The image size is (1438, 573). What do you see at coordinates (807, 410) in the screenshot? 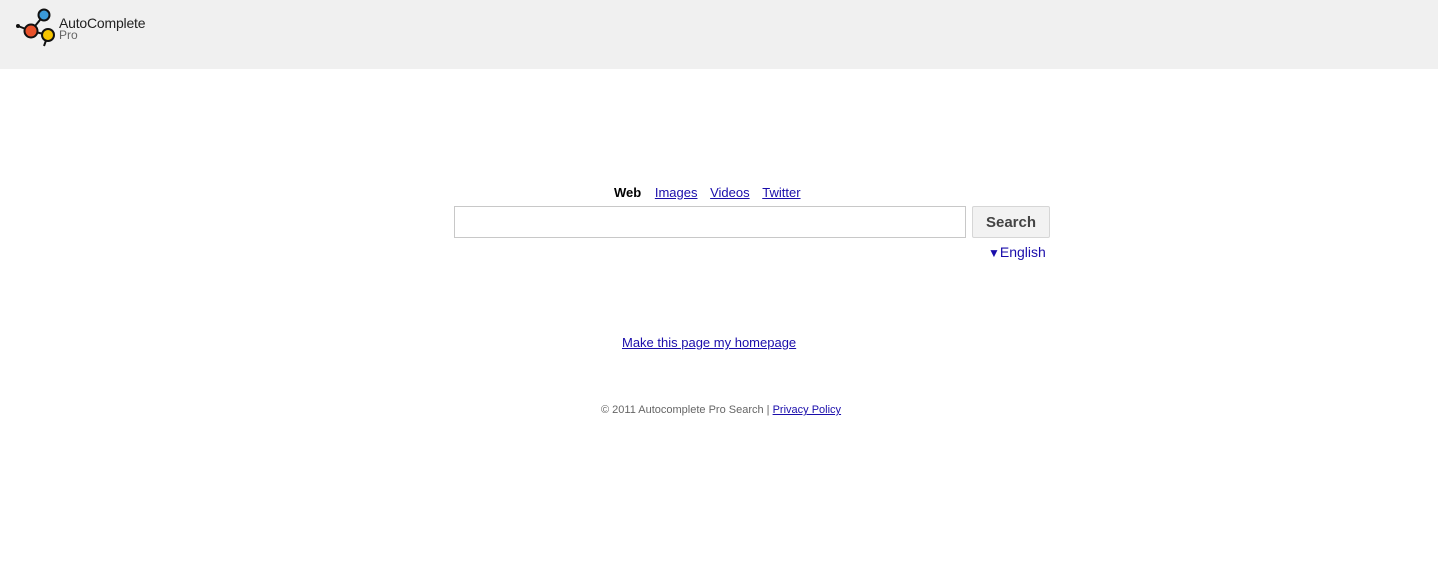
I see `privacy-policy-link: Privacy Policy` at bounding box center [807, 410].